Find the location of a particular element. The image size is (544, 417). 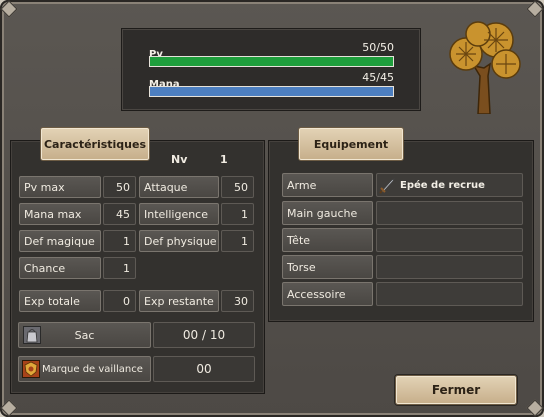

level-value: 1 is located at coordinates (224, 159).